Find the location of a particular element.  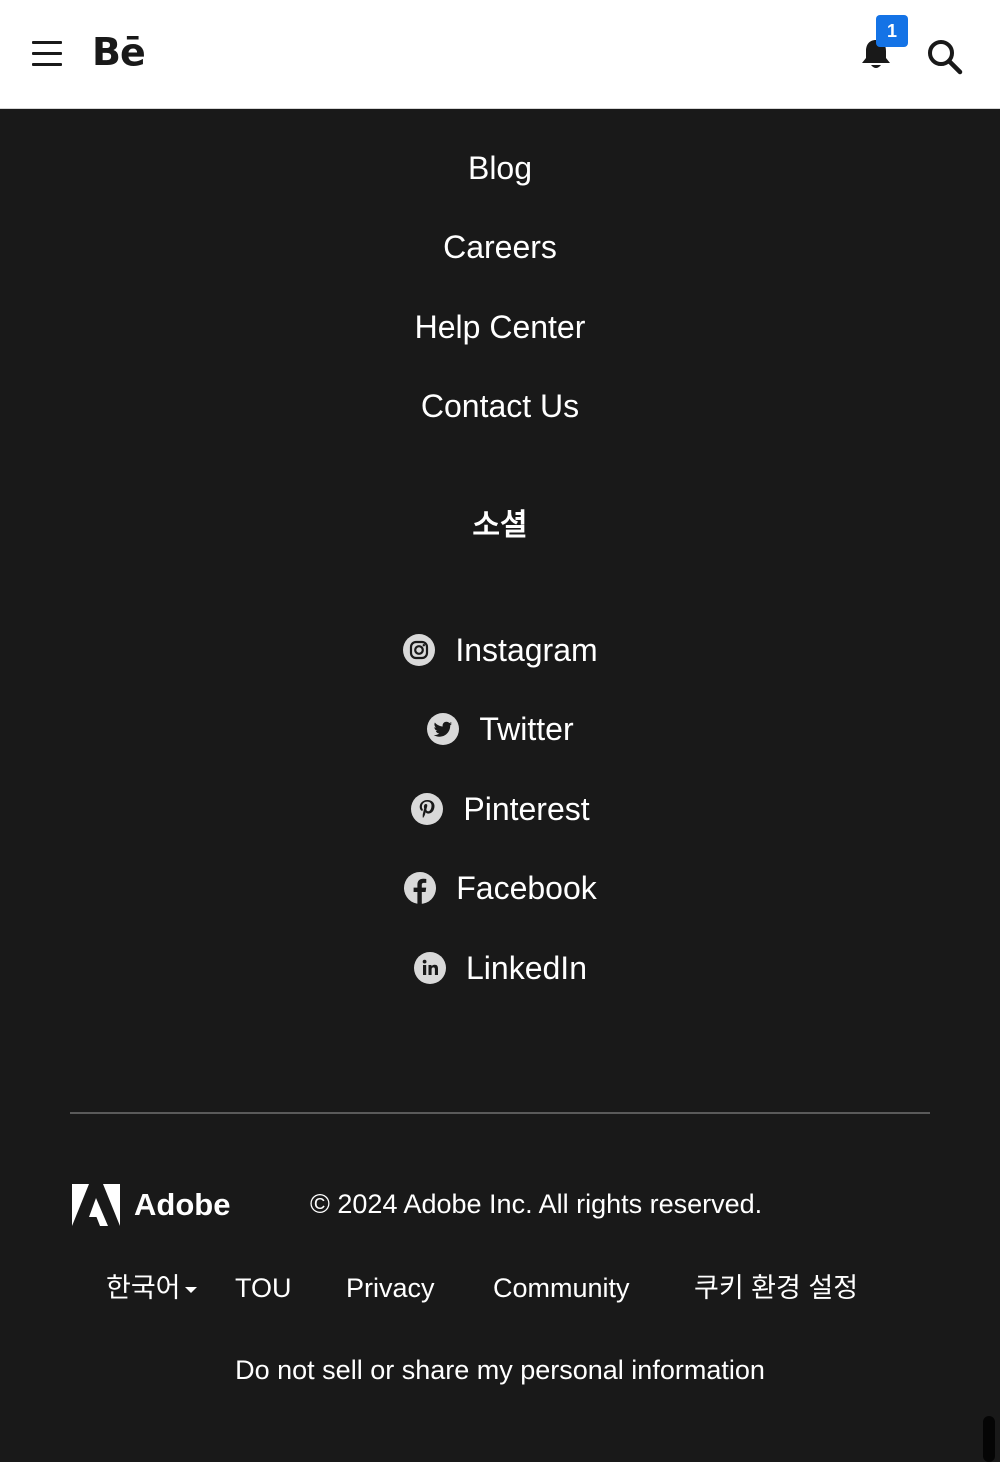

language-label: 한국어 is located at coordinates (143, 1288).